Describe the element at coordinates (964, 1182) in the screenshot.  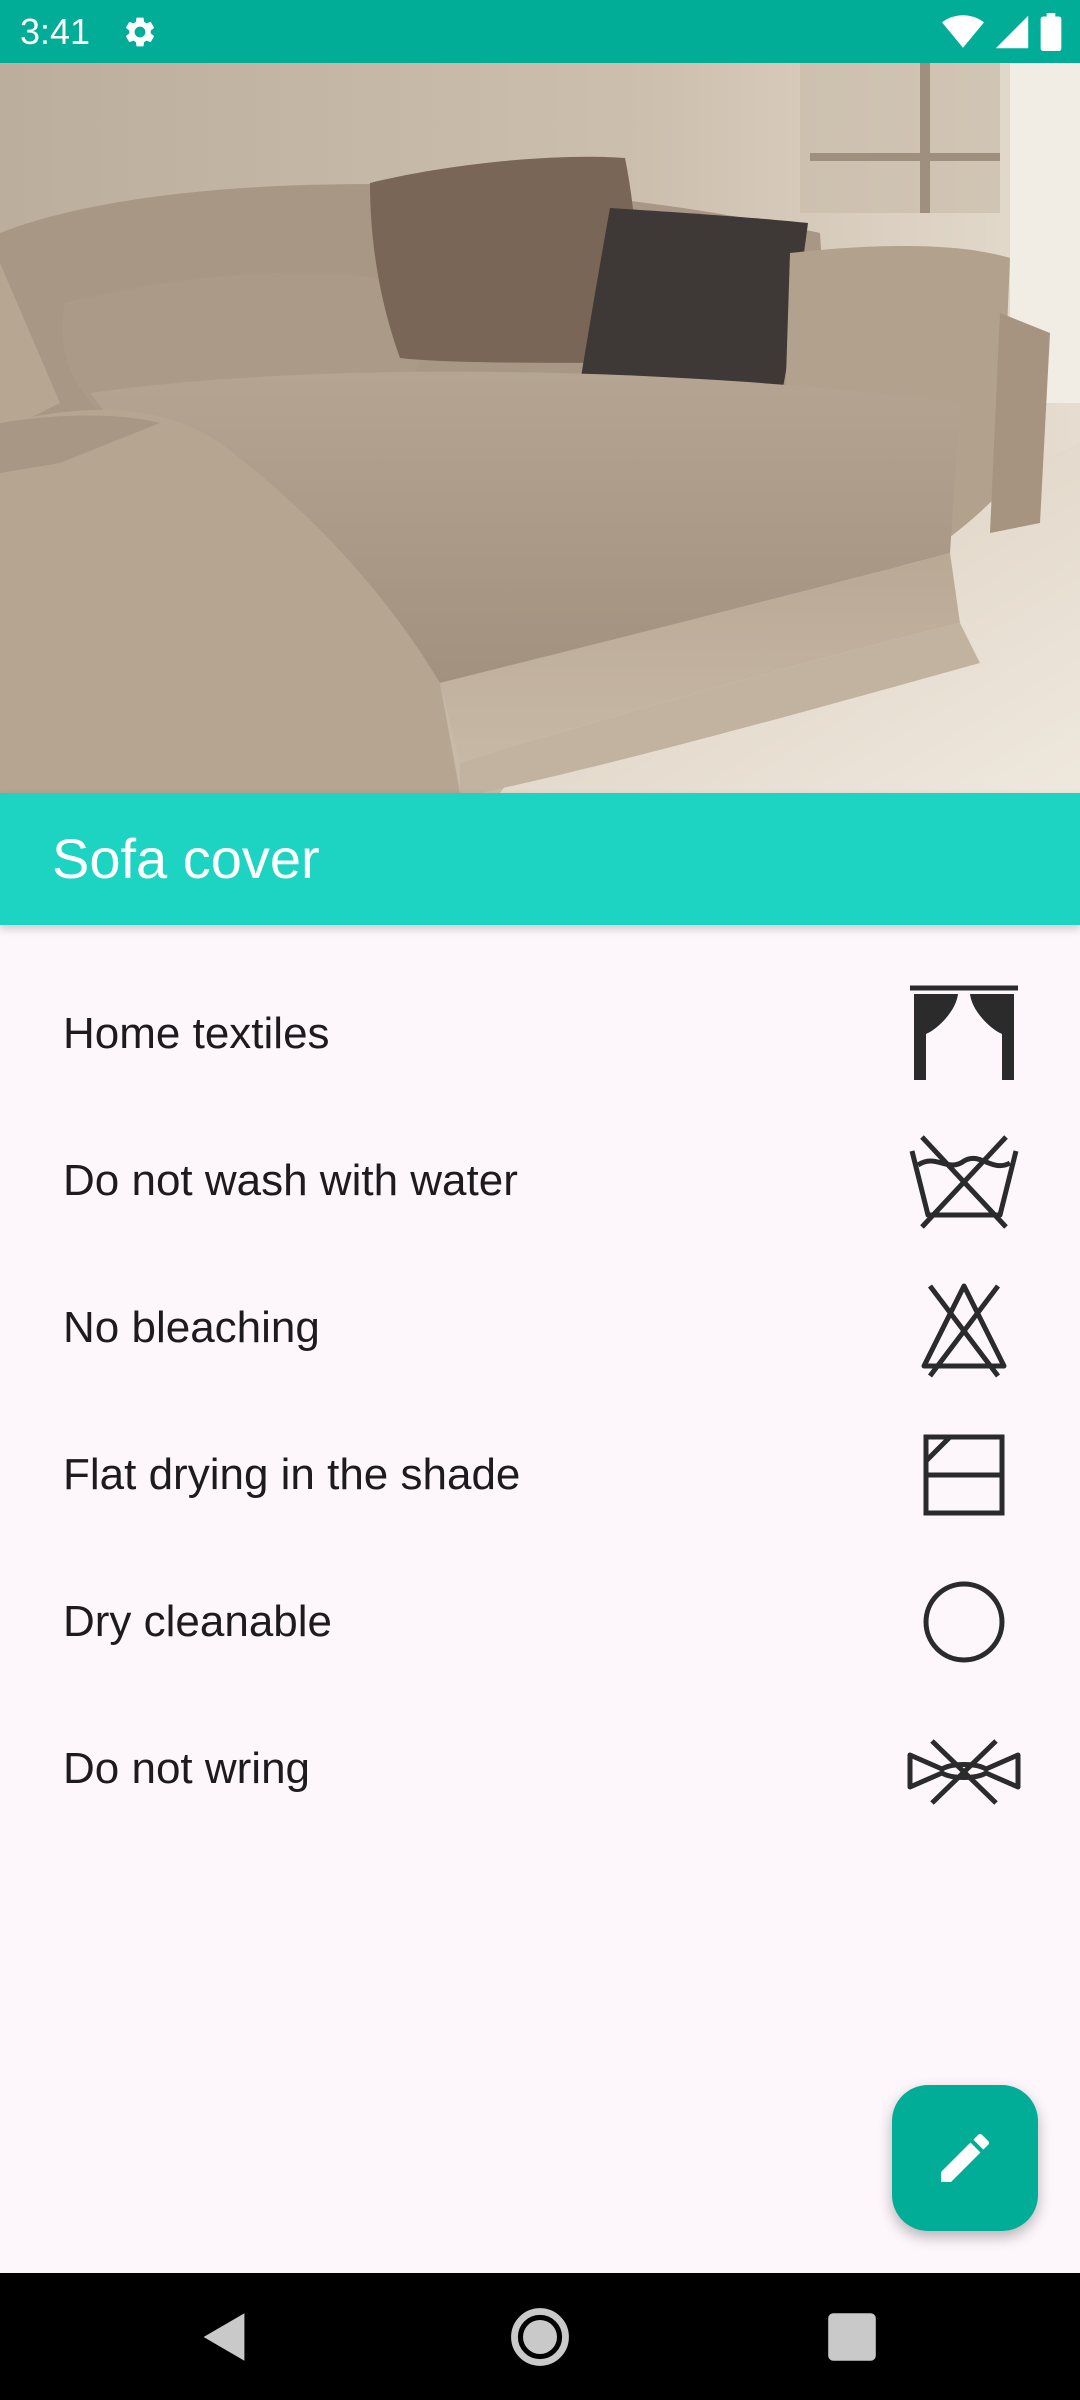
I see `do-not-wash-icon` at that location.